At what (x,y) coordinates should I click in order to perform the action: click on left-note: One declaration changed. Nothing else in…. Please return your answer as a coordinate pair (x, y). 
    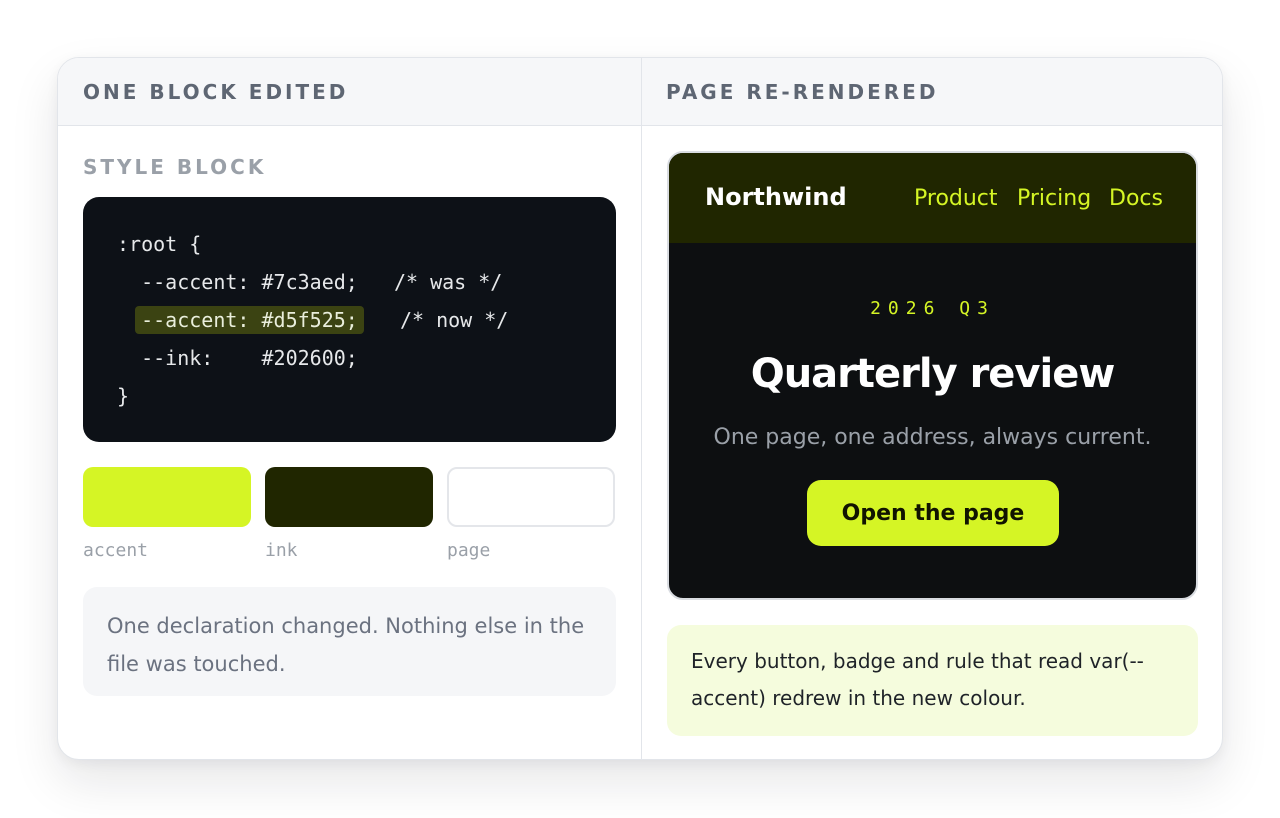
    Looking at the image, I should click on (349, 641).